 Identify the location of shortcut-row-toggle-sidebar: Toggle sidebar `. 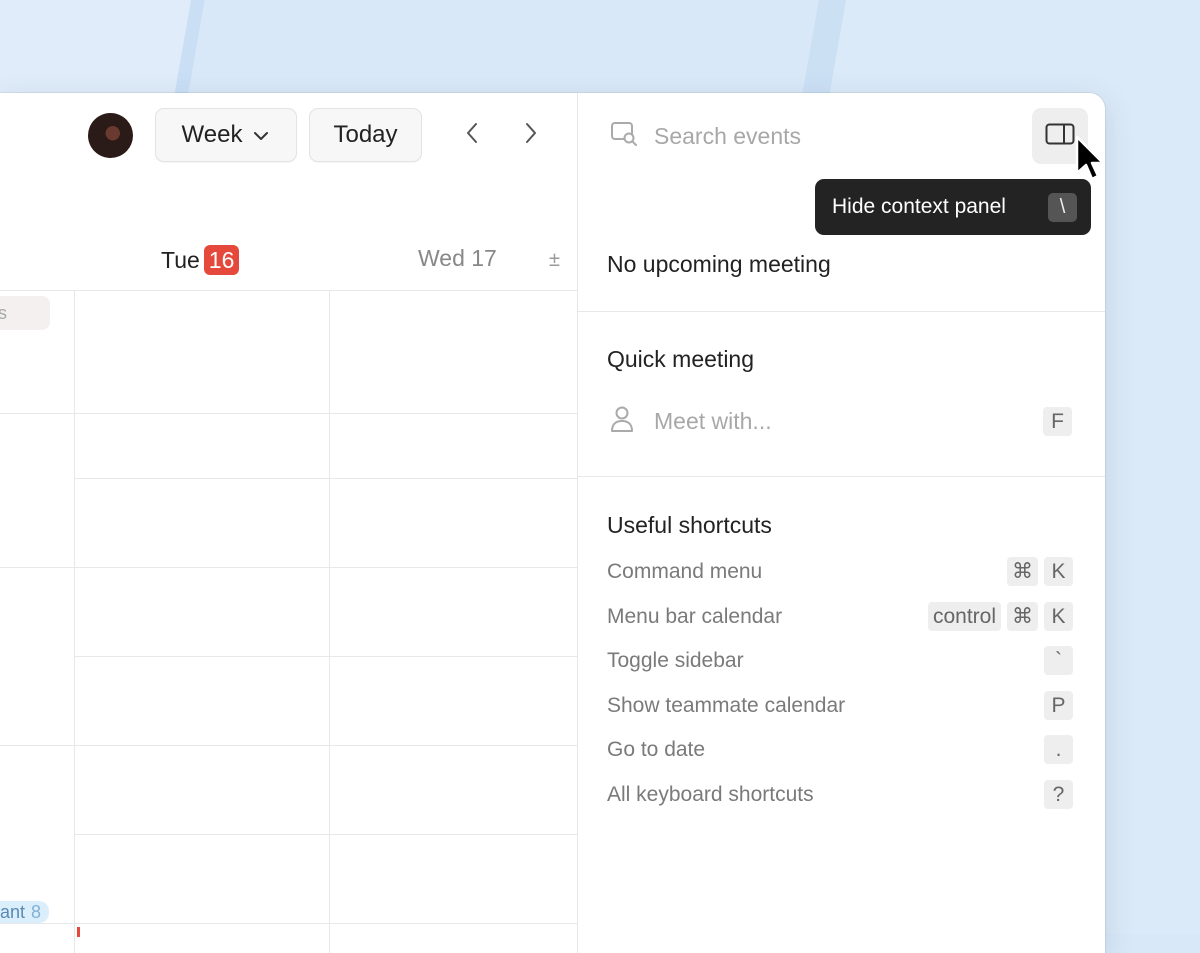
(840, 660).